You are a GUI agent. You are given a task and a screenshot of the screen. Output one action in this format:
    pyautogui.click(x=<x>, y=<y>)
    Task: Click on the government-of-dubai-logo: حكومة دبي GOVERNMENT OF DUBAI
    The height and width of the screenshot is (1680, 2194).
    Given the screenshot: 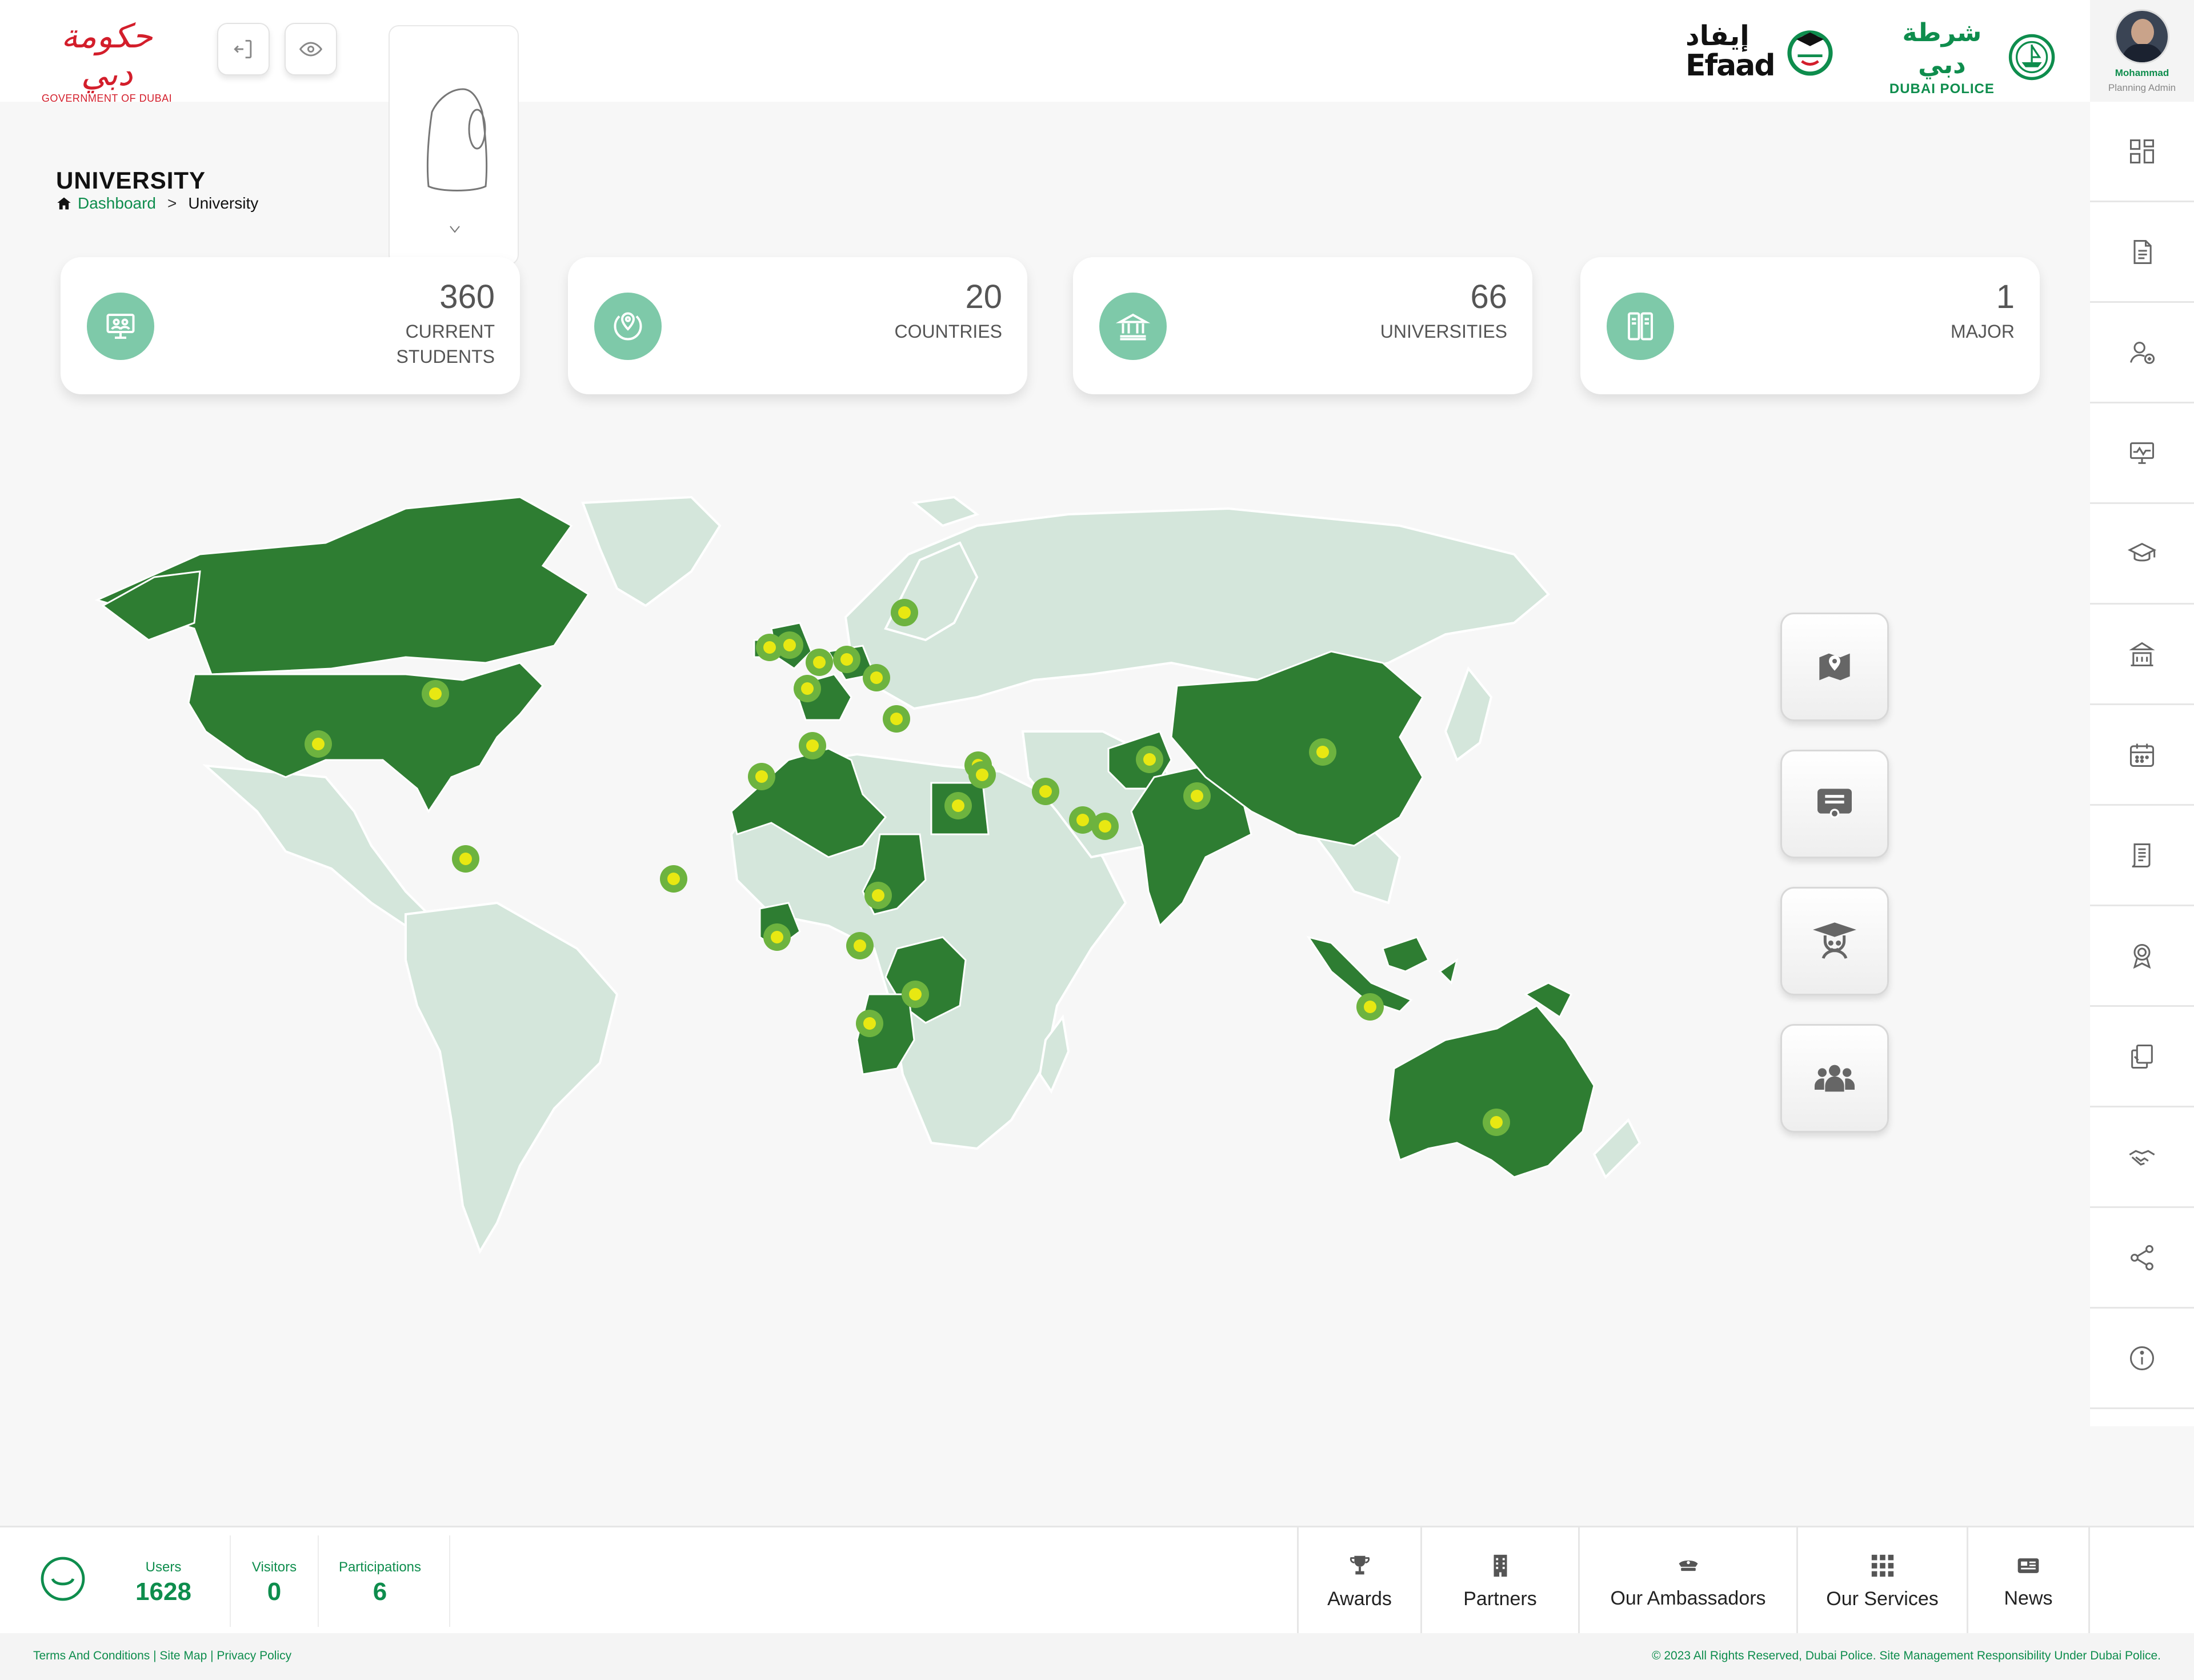 What is the action you would take?
    pyautogui.click(x=107, y=60)
    